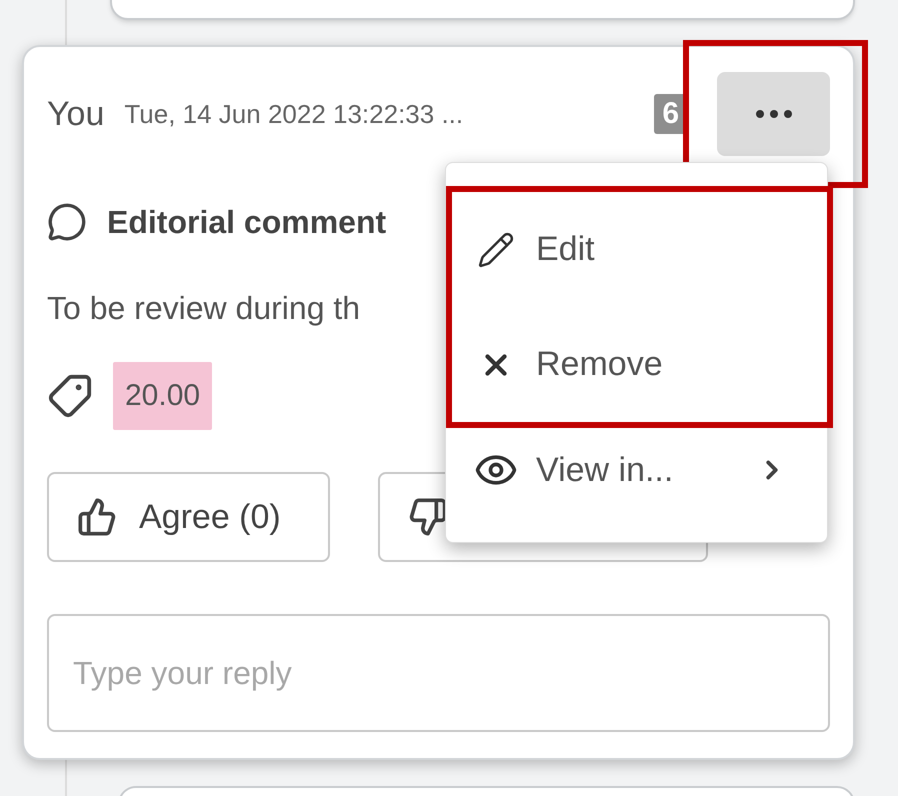 The height and width of the screenshot is (796, 898). I want to click on tag-icon, so click(70, 396).